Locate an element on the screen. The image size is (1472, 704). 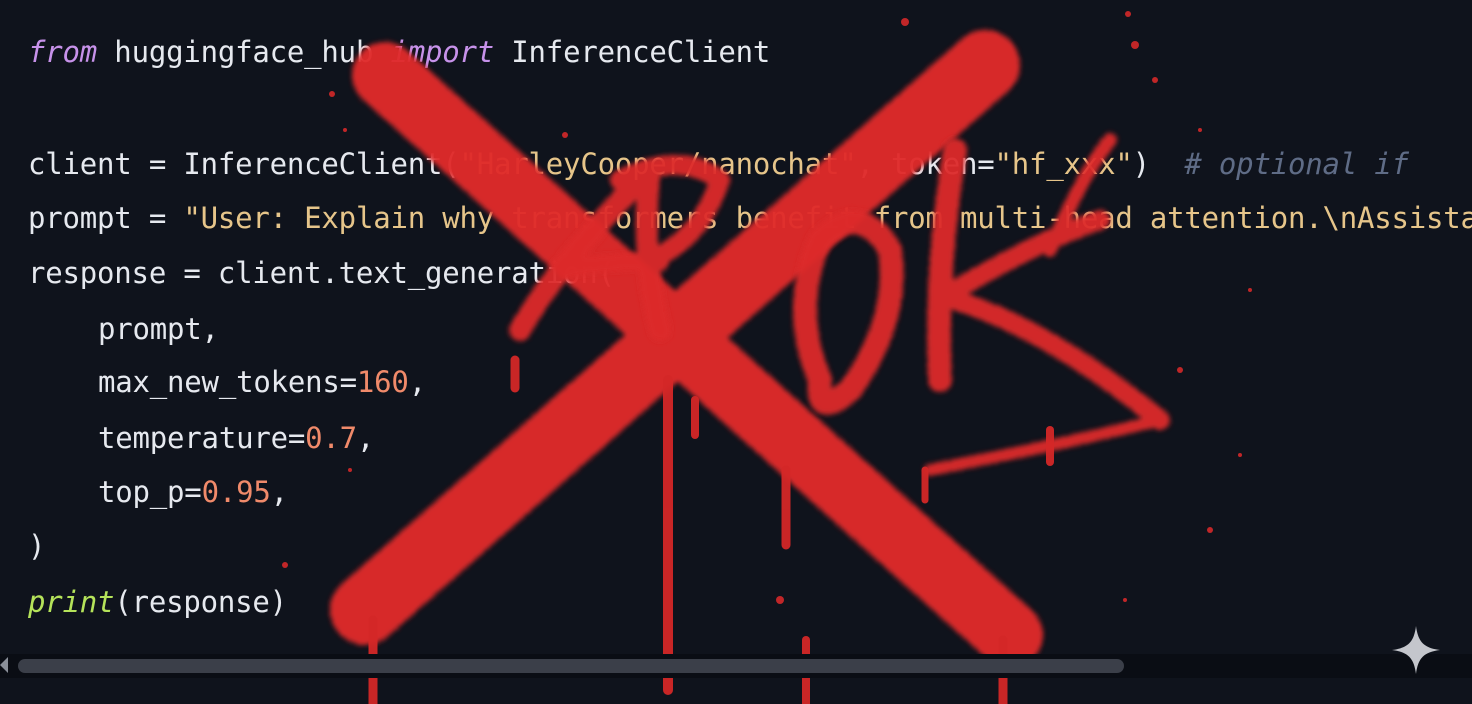
code-line-6: prompt, is located at coordinates (158, 329).